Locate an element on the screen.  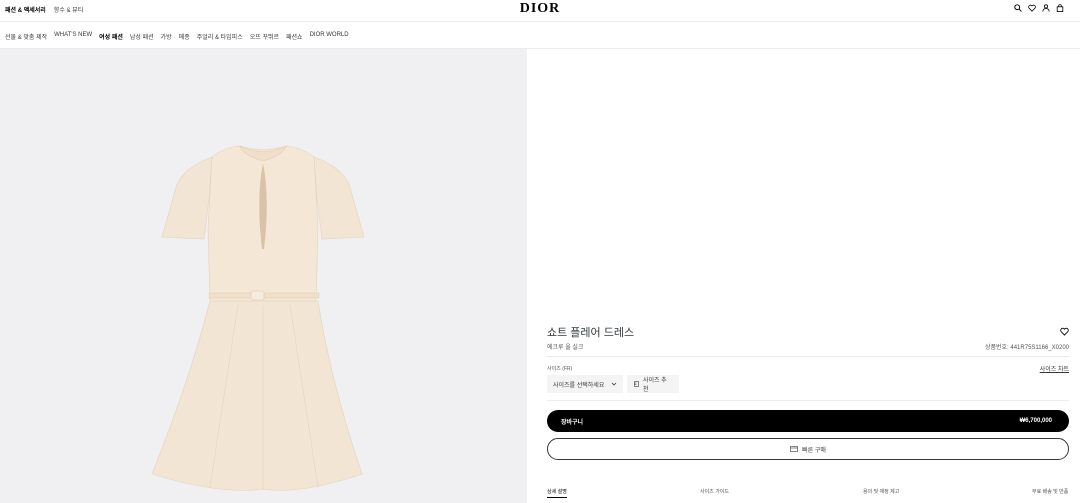
quick-buy-text: 빠른 구매 is located at coordinates (814, 450).